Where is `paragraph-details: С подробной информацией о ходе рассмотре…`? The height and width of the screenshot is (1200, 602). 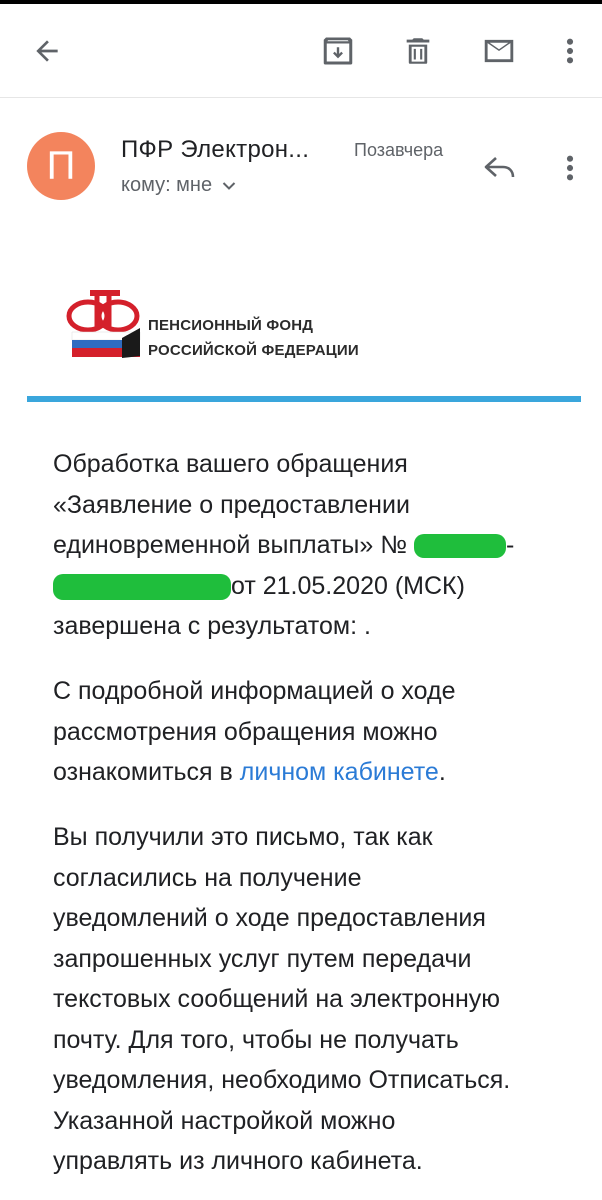
paragraph-details: С подробной информацией о ходе рассмотре… is located at coordinates (313, 732).